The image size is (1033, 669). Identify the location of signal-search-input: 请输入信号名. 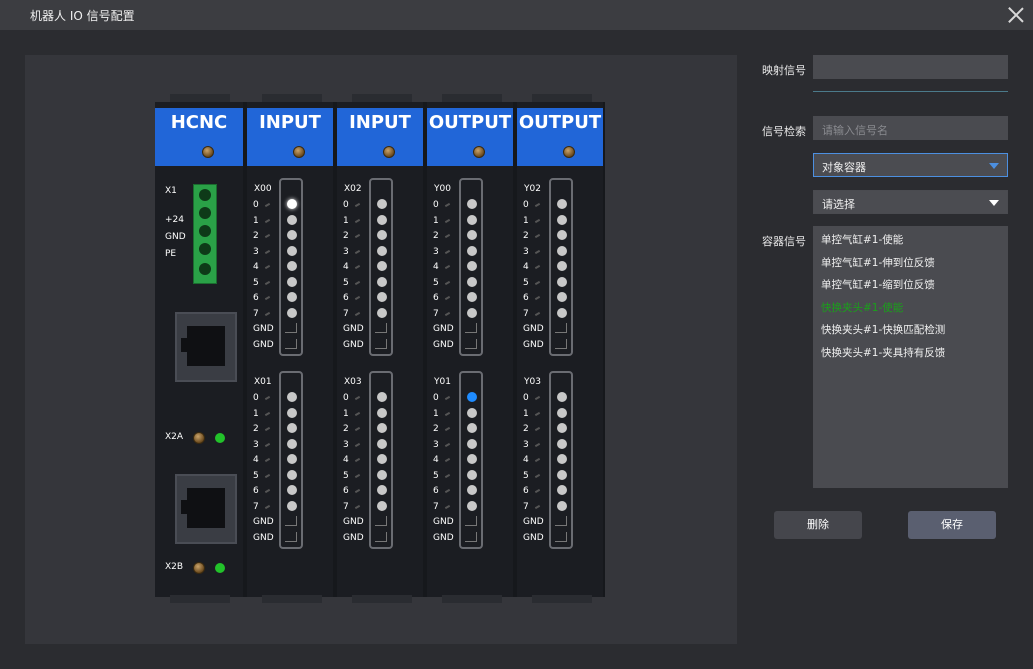
(910, 128).